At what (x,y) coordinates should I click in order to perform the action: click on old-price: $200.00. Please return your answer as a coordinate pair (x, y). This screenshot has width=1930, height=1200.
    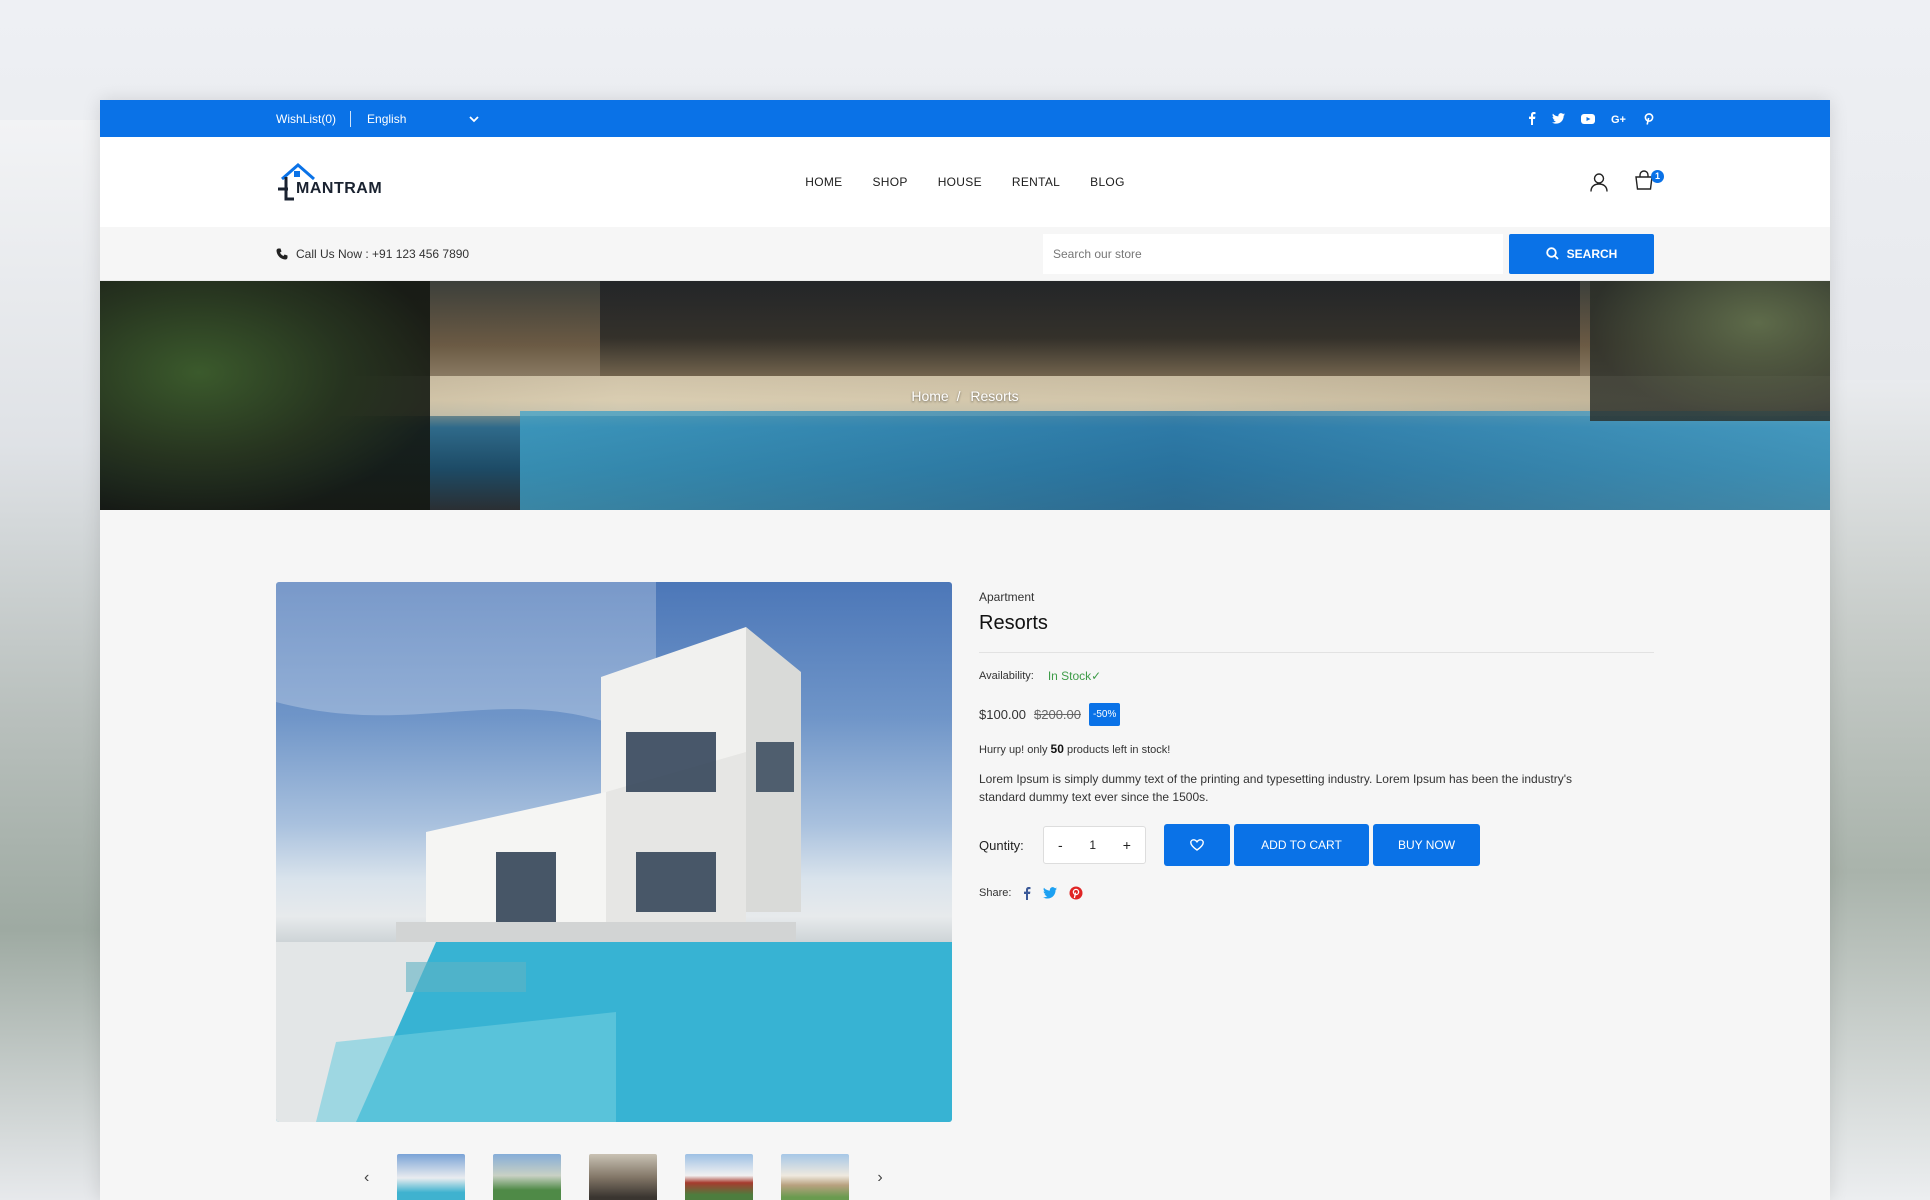
    Looking at the image, I should click on (1057, 714).